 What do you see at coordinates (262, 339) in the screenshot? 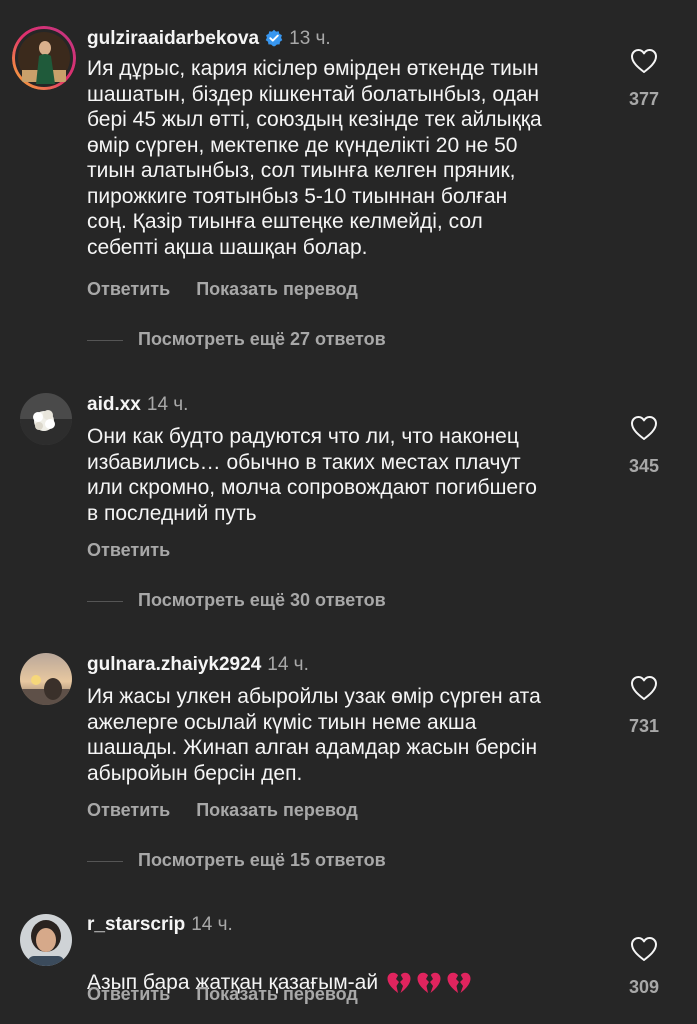
I see `view-replies-label: Посмотреть ещё 27 ответов` at bounding box center [262, 339].